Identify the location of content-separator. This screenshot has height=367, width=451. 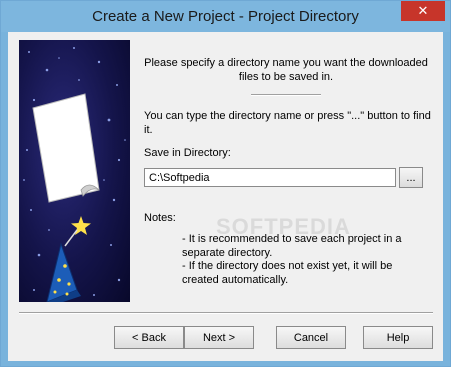
(286, 95).